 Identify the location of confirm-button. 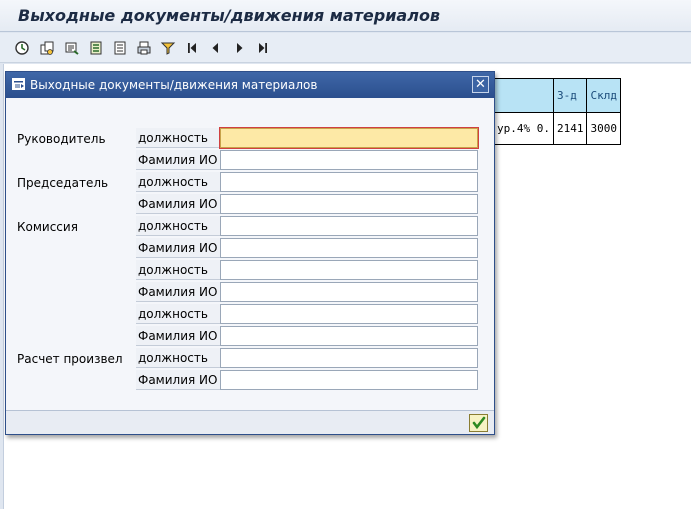
(478, 423).